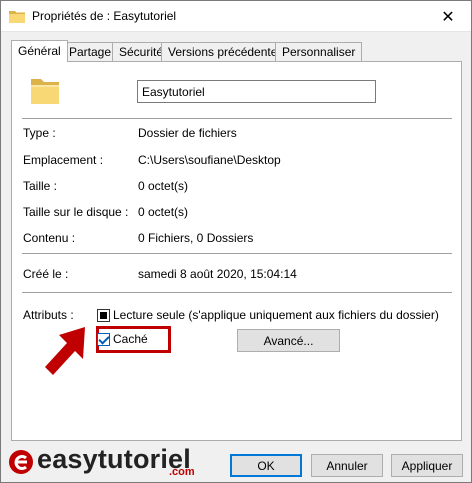 The image size is (472, 483). Describe the element at coordinates (347, 465) in the screenshot. I see `cancel-button: Annuler` at that location.